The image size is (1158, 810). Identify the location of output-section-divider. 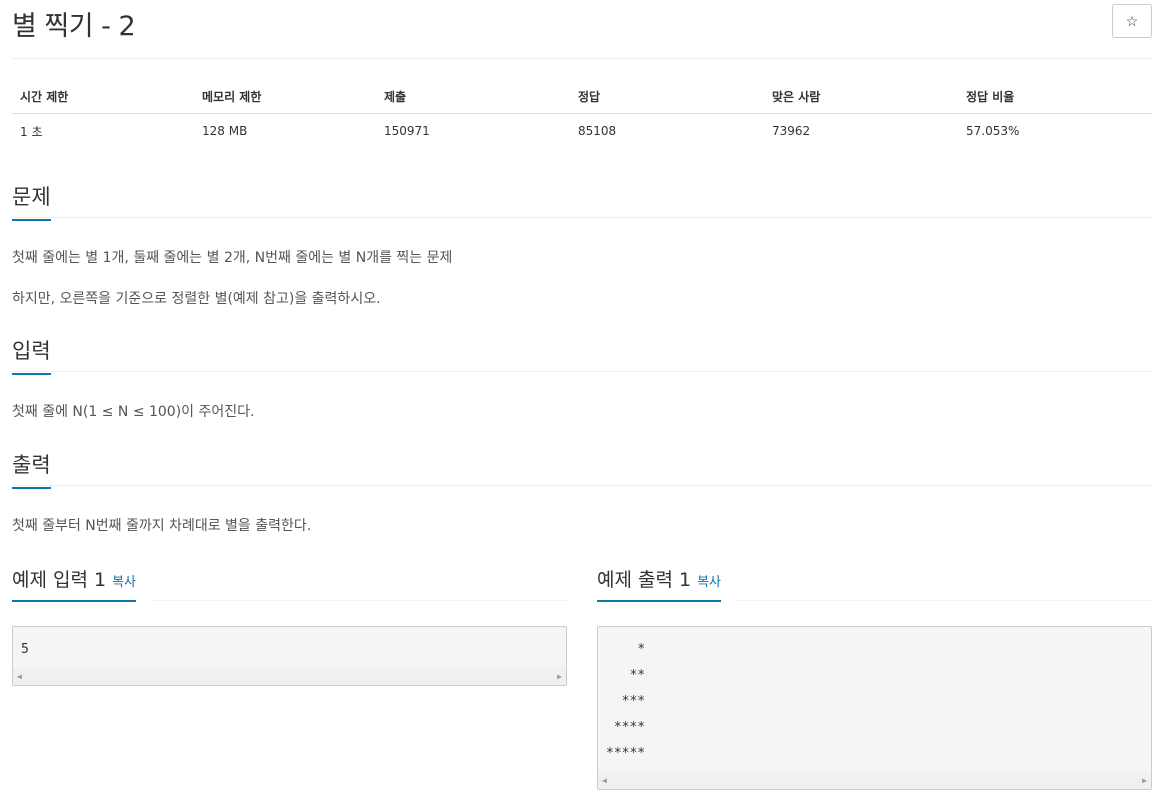
(582, 485).